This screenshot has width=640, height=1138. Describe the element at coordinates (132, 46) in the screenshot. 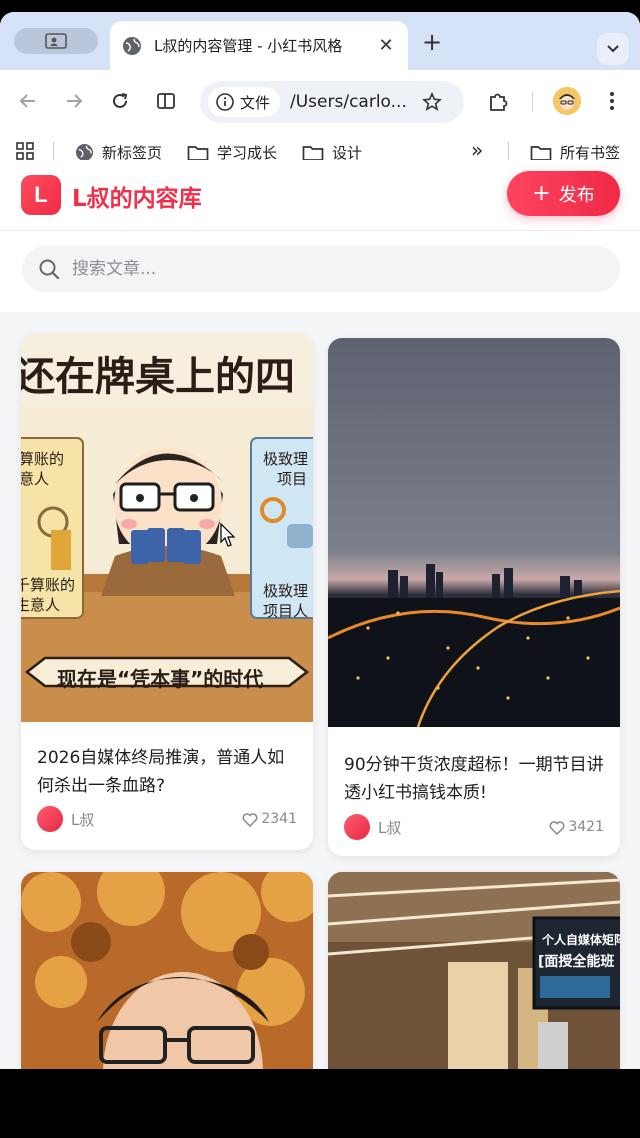

I see `globe-icon` at that location.